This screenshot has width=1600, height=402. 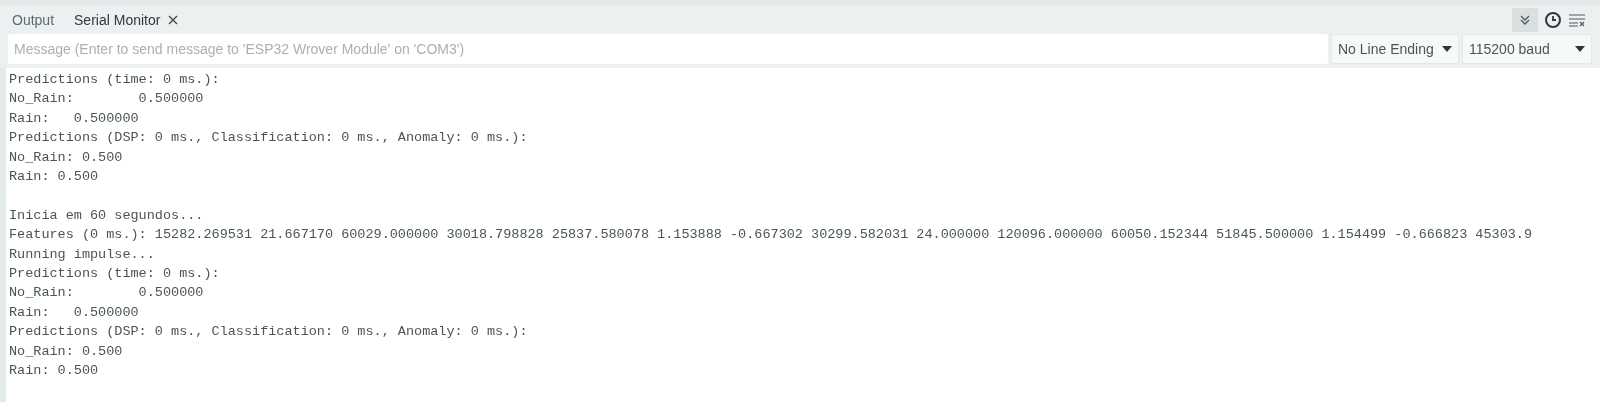 I want to click on panel-tab: Output, so click(x=33, y=20).